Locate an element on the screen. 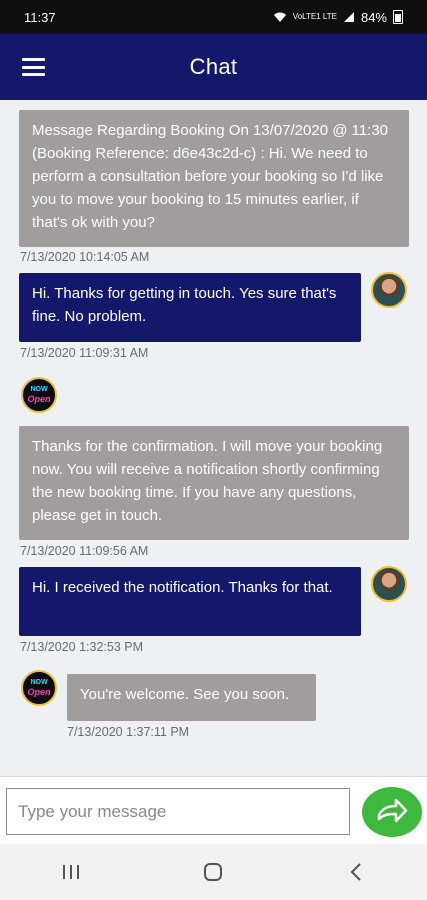 Image resolution: width=427 pixels, height=900 pixels. home-icon is located at coordinates (213, 872).